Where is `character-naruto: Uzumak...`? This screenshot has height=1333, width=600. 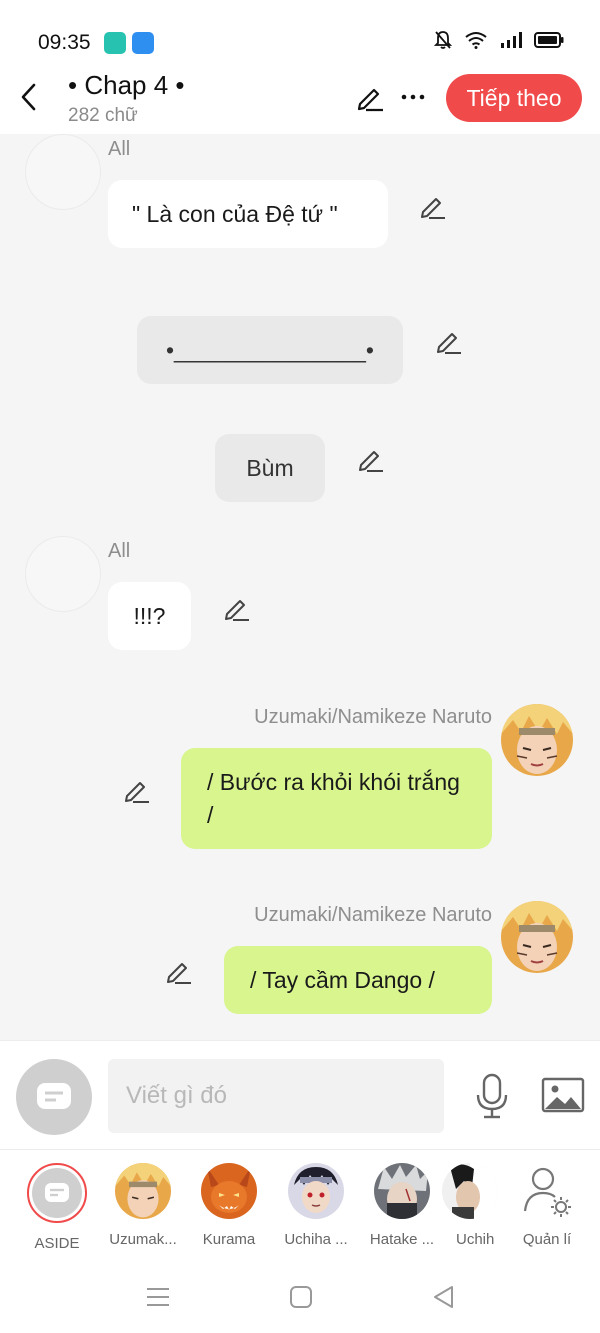
character-naruto: Uzumak... is located at coordinates (143, 1205).